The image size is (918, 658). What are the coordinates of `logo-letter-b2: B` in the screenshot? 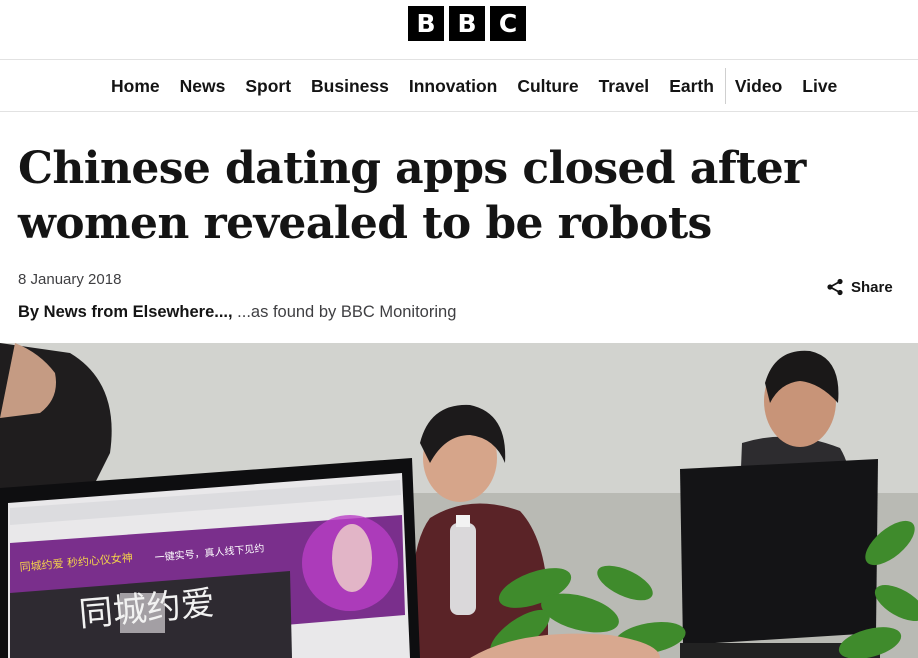 It's located at (467, 23).